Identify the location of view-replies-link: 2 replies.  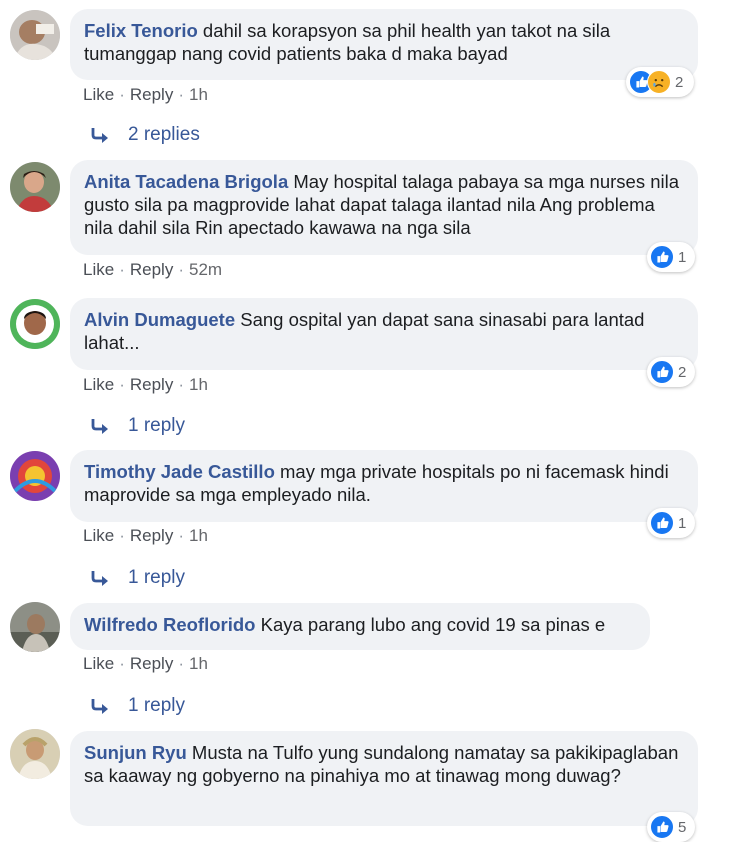
(145, 135).